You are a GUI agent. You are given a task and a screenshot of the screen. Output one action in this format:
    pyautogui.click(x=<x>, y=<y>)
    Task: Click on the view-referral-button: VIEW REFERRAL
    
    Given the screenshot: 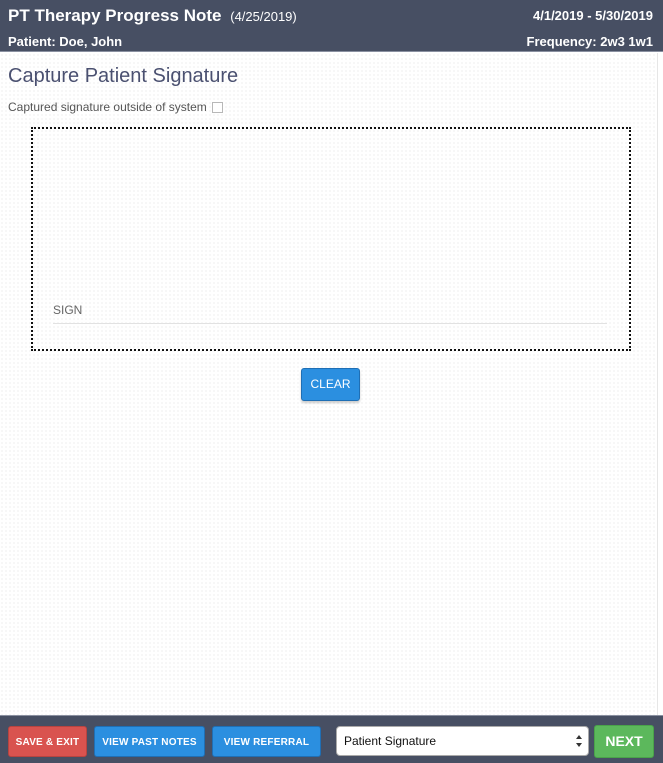 What is the action you would take?
    pyautogui.click(x=266, y=741)
    